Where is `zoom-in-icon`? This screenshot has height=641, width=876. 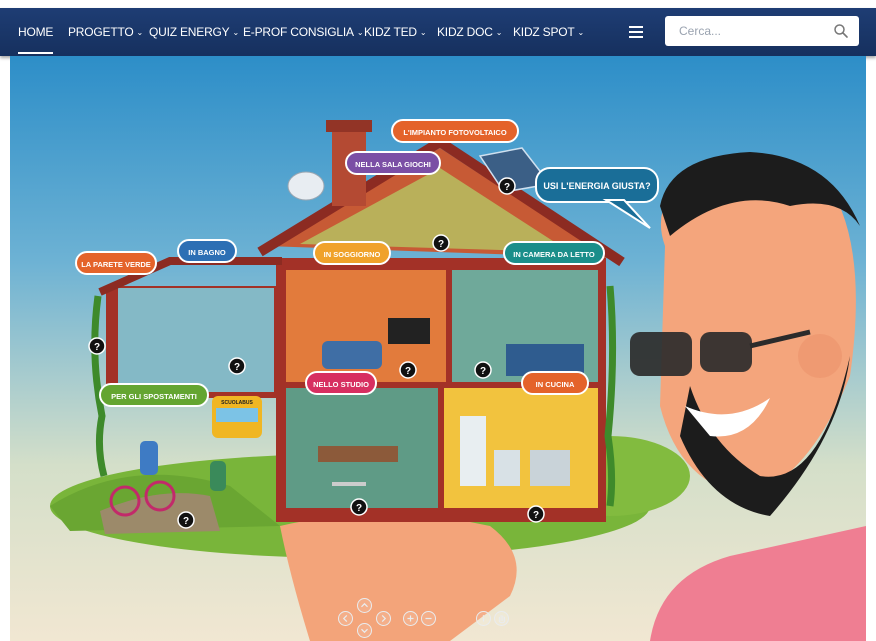 zoom-in-icon is located at coordinates (410, 618).